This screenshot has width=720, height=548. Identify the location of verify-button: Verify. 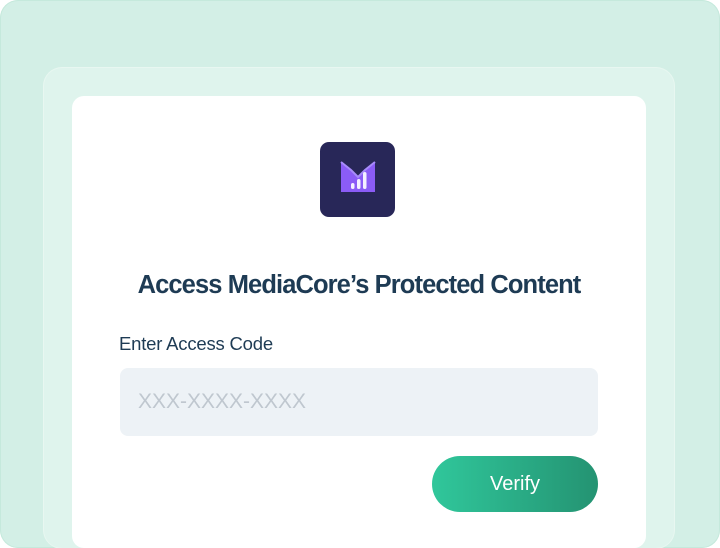
(515, 484).